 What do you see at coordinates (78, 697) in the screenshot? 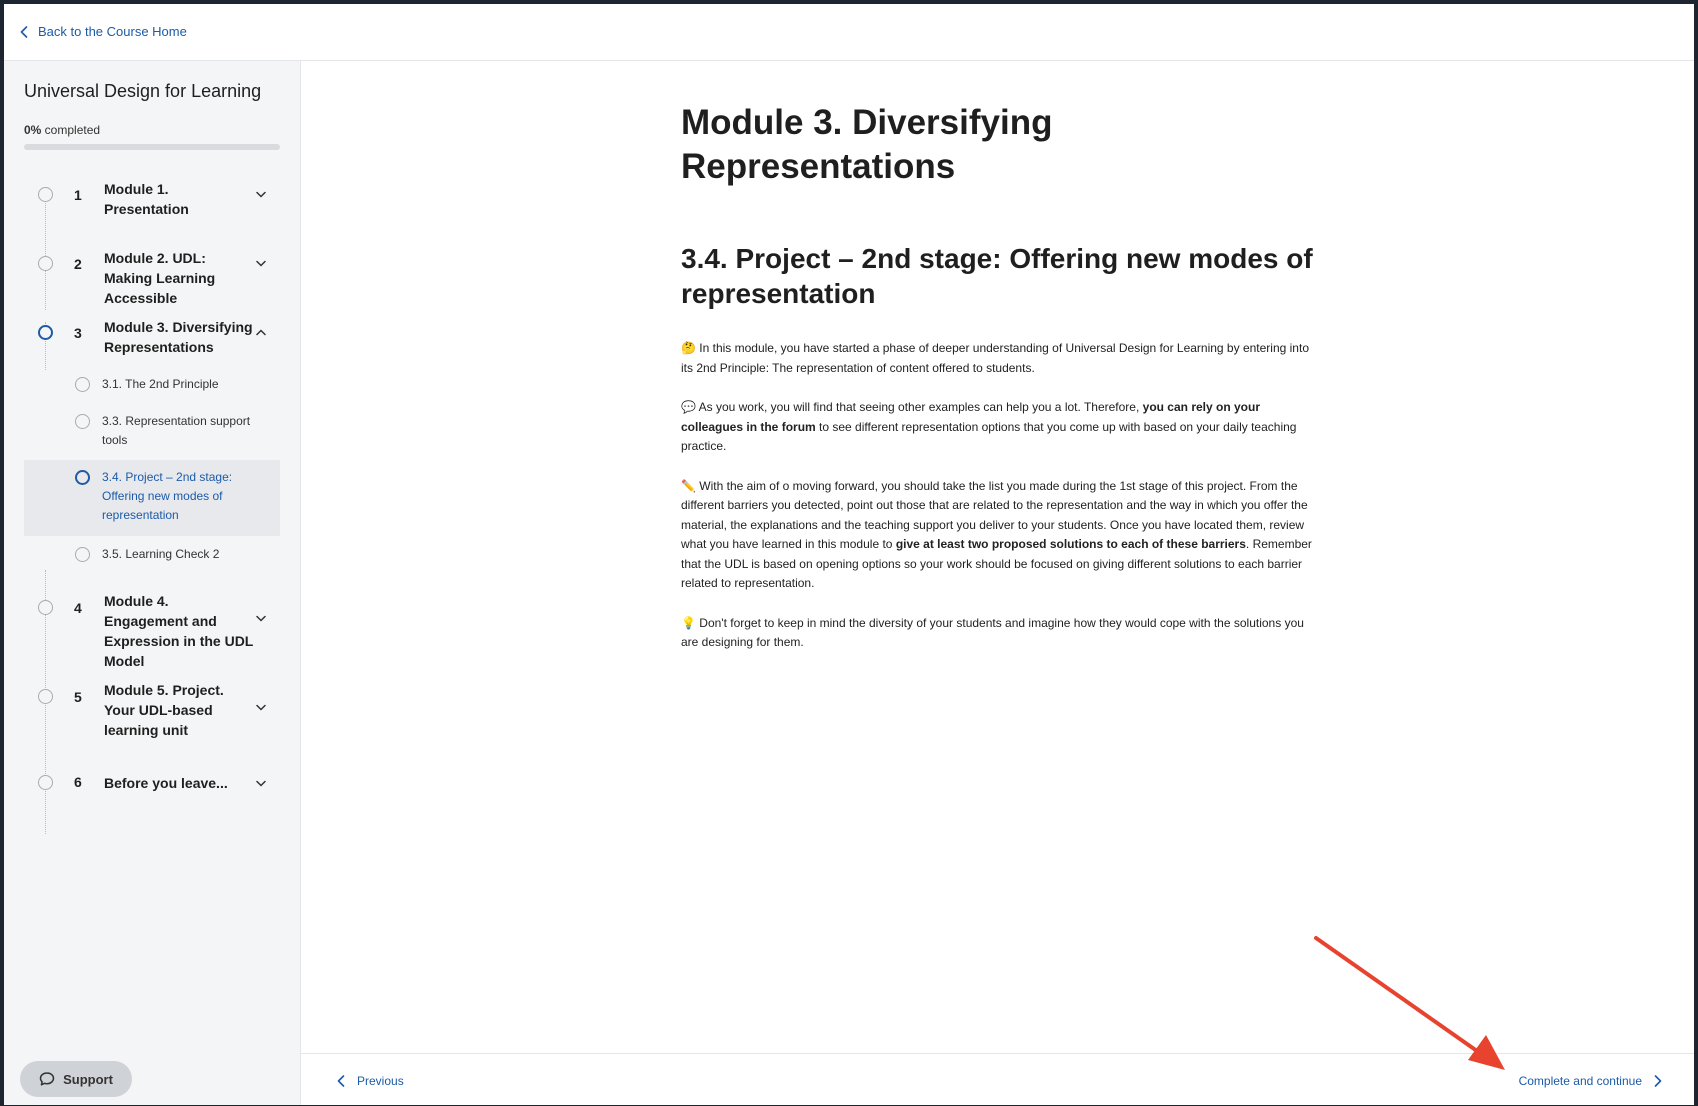
I see `module-number: 5` at bounding box center [78, 697].